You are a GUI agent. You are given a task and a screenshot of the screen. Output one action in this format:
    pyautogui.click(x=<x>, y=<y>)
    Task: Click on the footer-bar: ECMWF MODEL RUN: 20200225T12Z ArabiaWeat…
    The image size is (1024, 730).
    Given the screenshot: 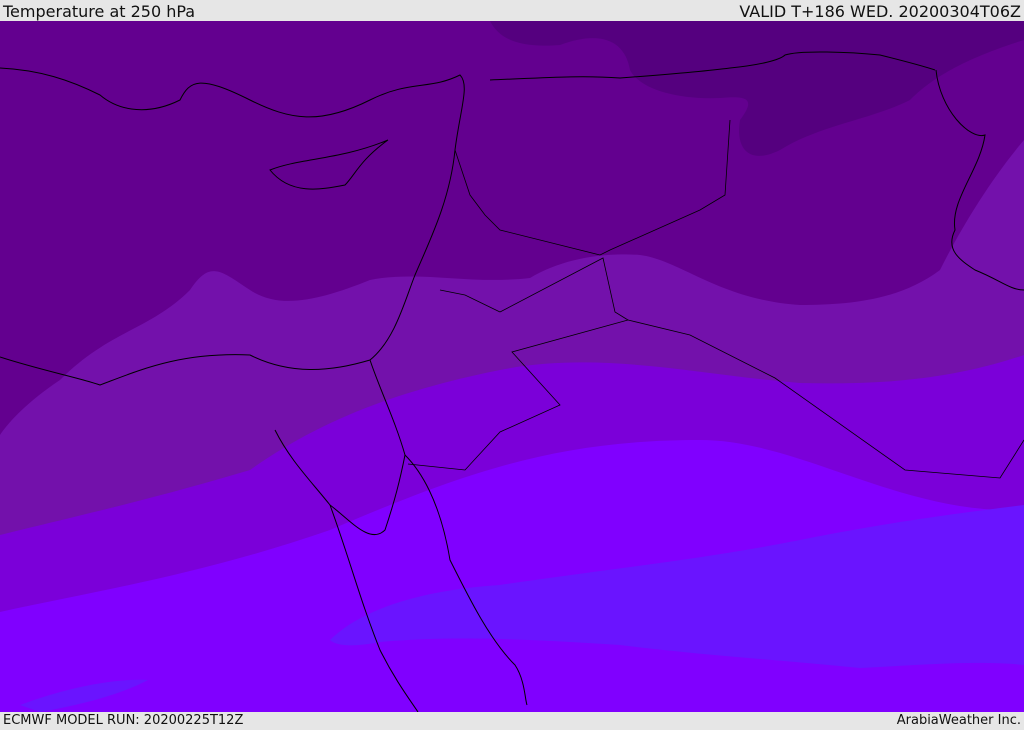 What is the action you would take?
    pyautogui.click(x=512, y=720)
    